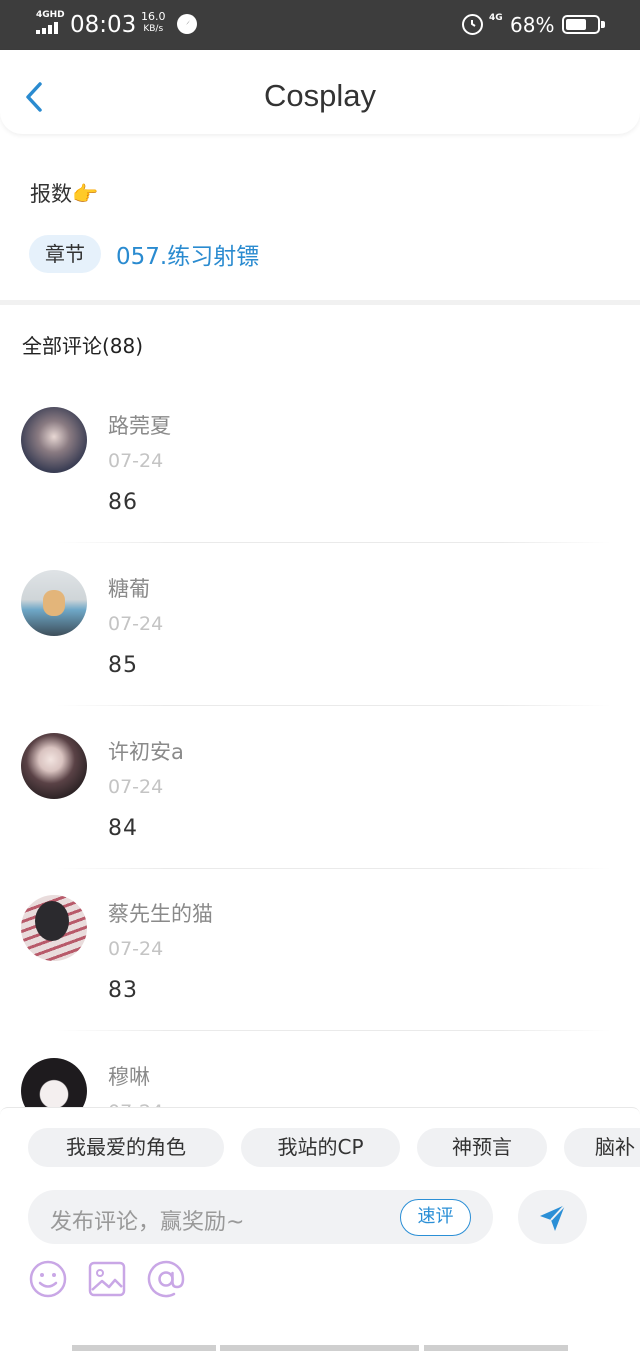 The height and width of the screenshot is (1351, 640). Describe the element at coordinates (129, 1076) in the screenshot. I see `comment-username: 穆啉` at that location.